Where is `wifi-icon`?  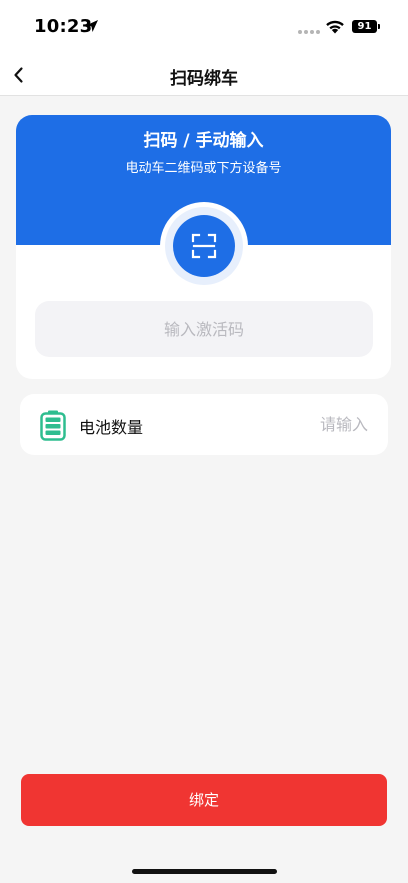 wifi-icon is located at coordinates (335, 27).